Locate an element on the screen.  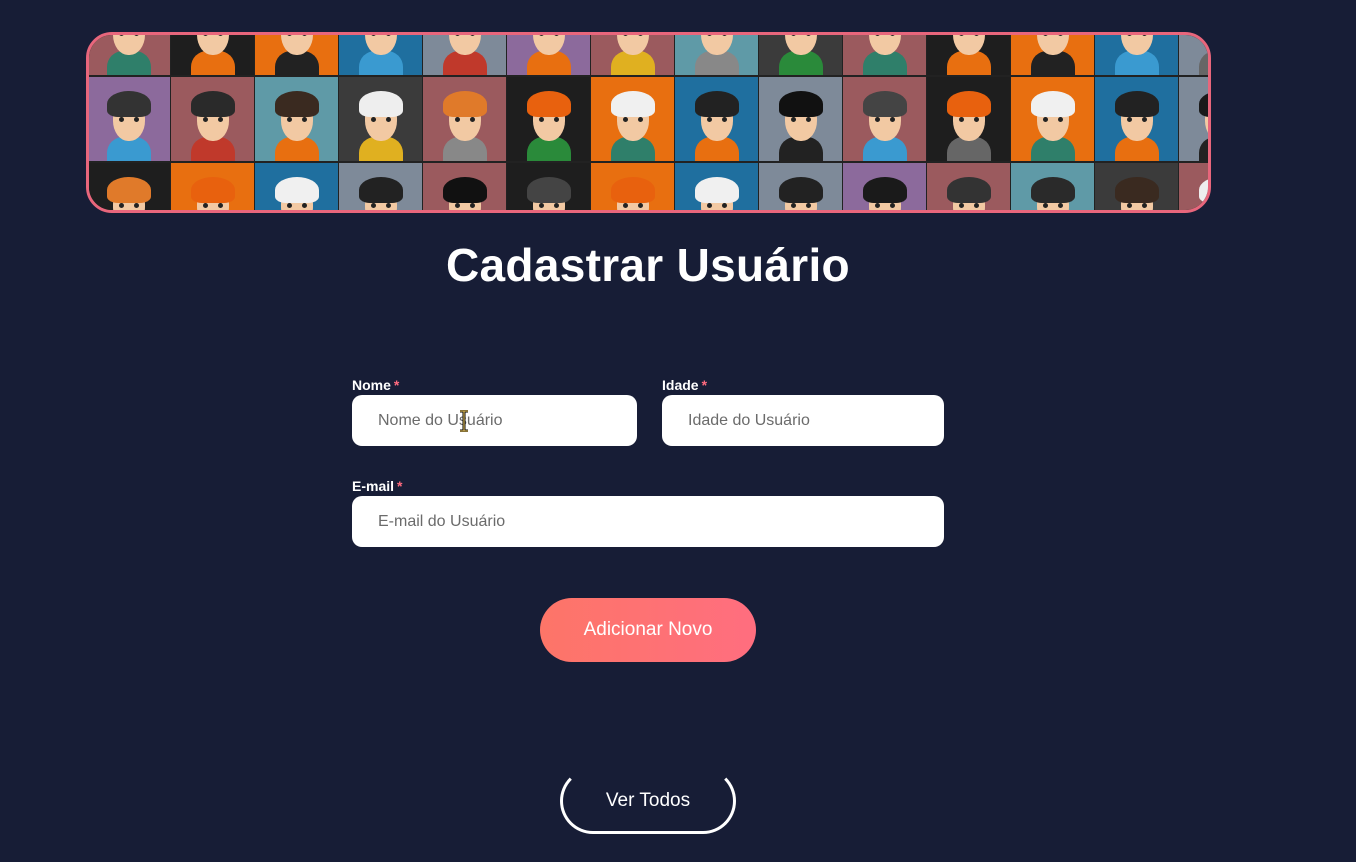
add-new-button: Adicionar Novo is located at coordinates (648, 630).